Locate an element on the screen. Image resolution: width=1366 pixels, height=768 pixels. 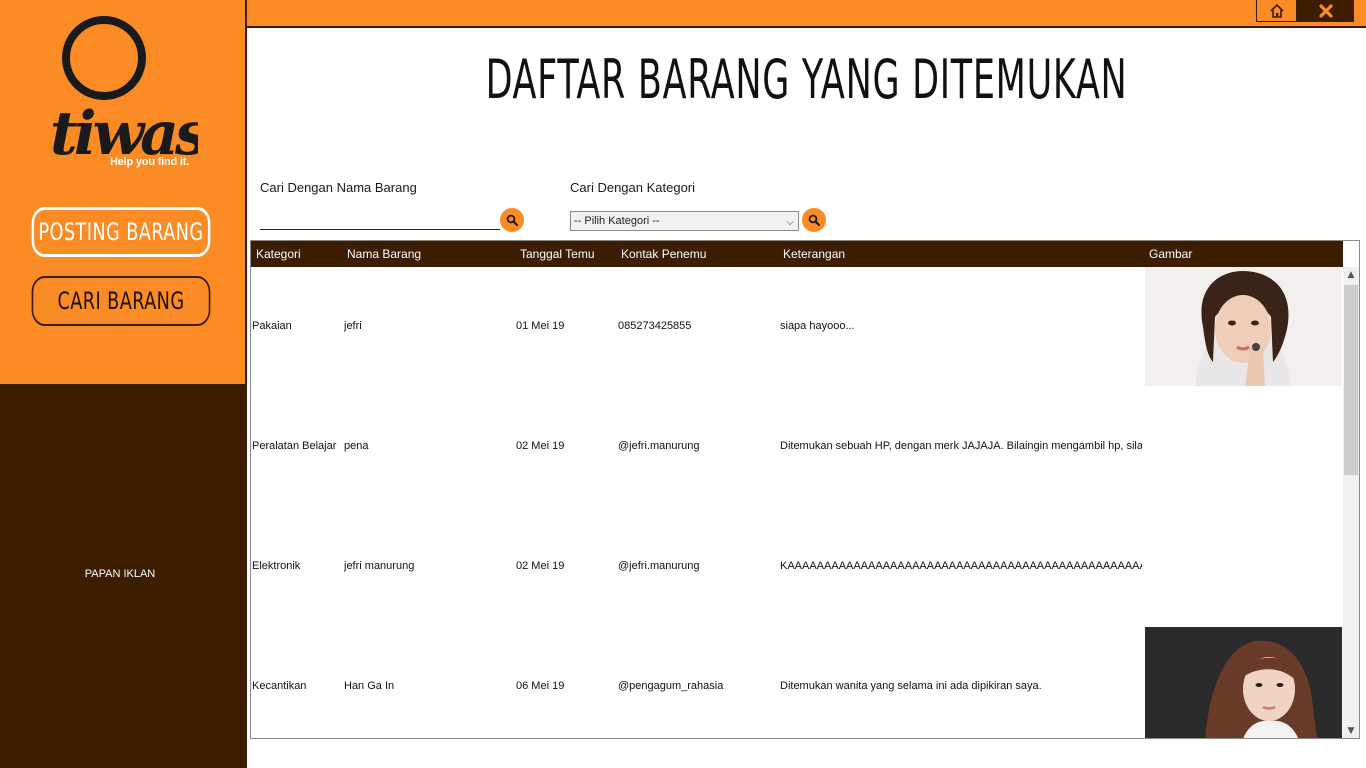
cell-nama: jefri is located at coordinates (353, 326).